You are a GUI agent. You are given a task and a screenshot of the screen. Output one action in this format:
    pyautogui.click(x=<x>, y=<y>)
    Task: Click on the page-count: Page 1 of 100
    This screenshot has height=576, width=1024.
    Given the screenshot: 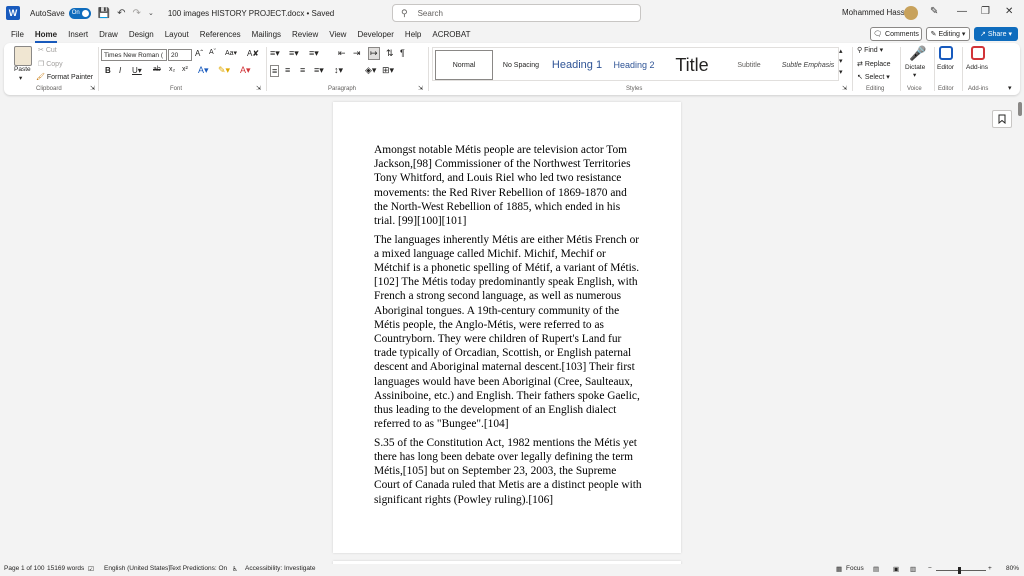 What is the action you would take?
    pyautogui.click(x=24, y=568)
    